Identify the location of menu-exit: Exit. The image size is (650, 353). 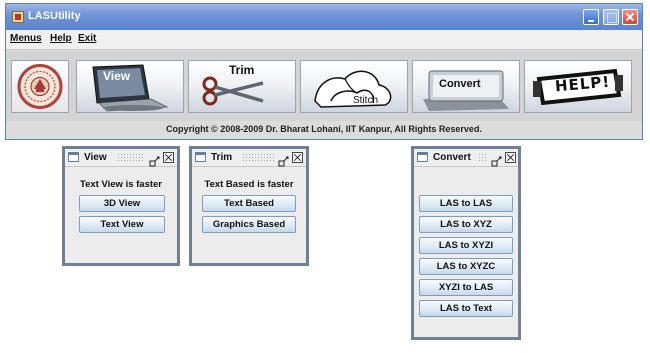
(87, 38).